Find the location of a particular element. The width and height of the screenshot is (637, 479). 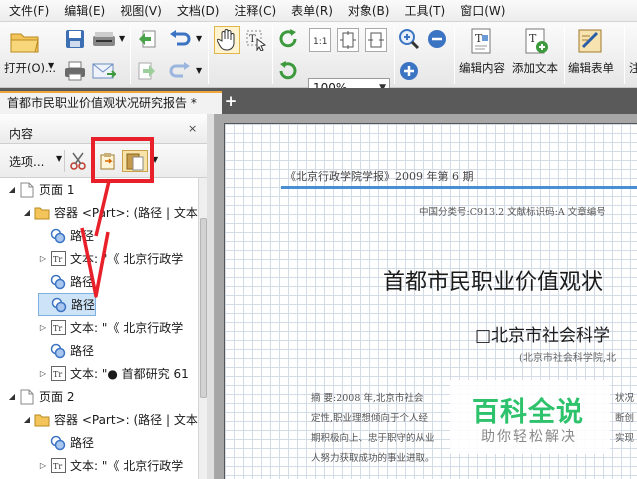

watermark-title: 百科全说 is located at coordinates (528, 412).